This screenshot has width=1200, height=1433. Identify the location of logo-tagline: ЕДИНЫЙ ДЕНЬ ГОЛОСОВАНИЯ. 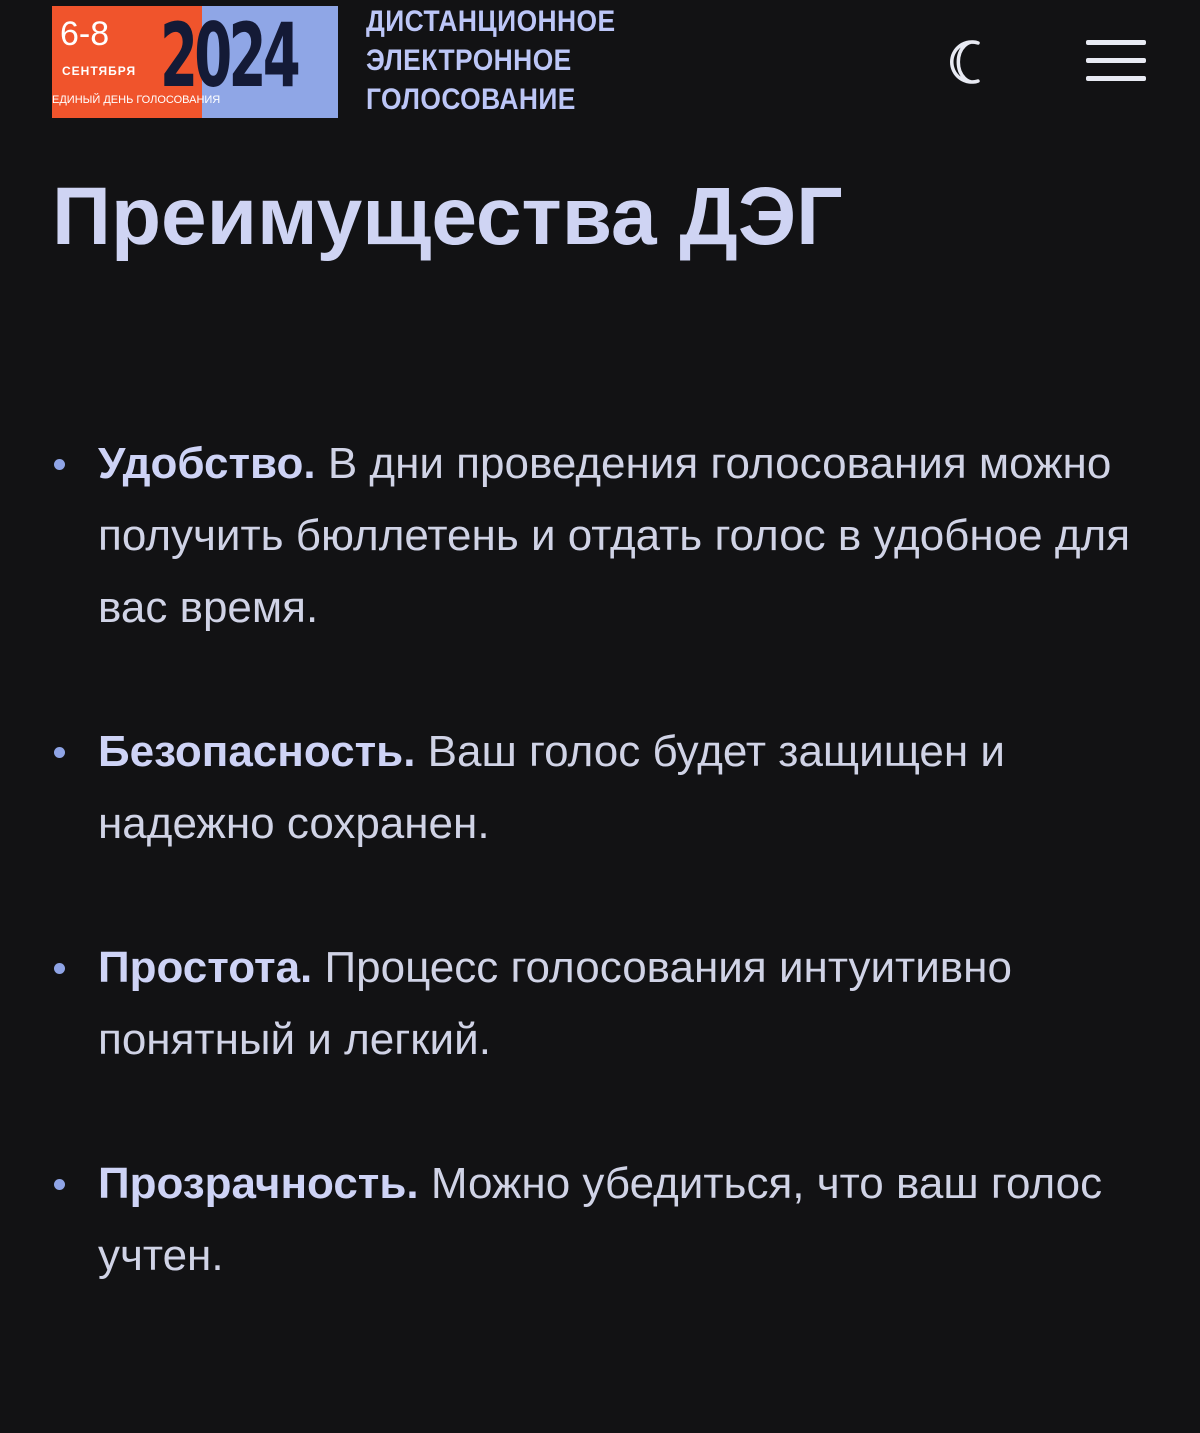
(136, 100).